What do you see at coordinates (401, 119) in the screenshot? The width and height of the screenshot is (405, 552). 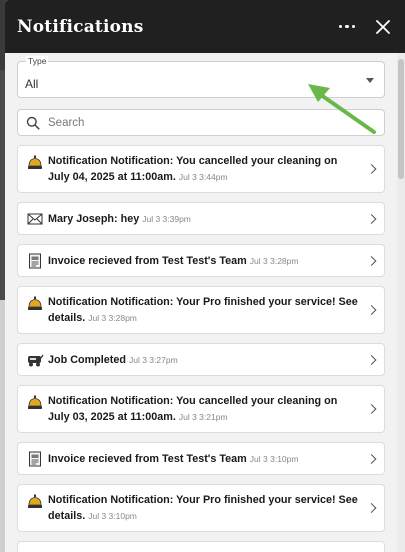 I see `scrollbar-thumb` at bounding box center [401, 119].